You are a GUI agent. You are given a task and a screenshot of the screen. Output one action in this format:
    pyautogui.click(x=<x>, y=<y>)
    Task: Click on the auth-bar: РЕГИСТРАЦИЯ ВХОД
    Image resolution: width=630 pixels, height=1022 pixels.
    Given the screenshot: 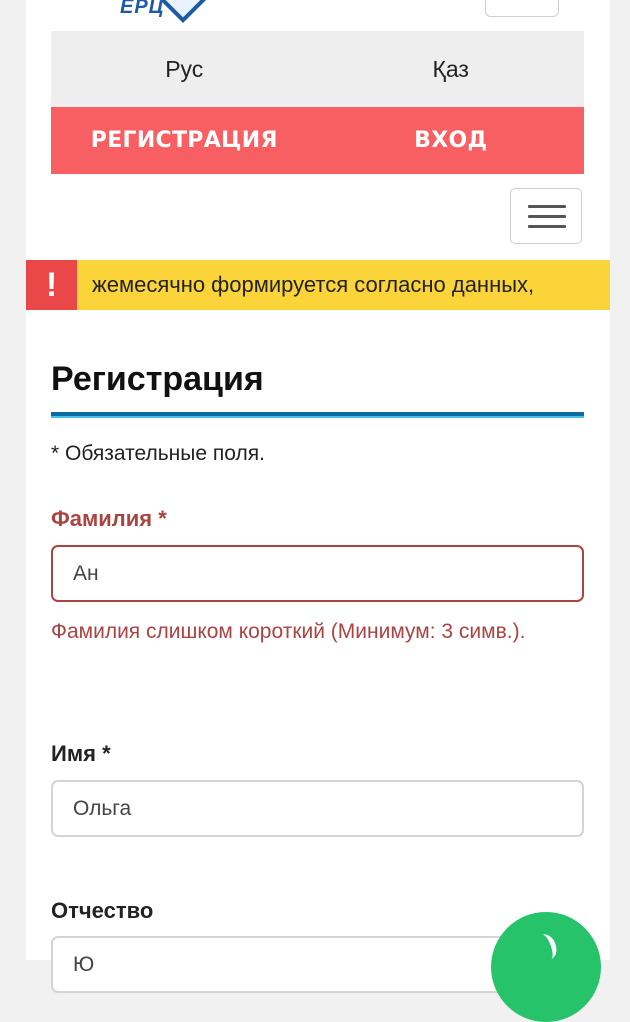 What is the action you would take?
    pyautogui.click(x=317, y=140)
    